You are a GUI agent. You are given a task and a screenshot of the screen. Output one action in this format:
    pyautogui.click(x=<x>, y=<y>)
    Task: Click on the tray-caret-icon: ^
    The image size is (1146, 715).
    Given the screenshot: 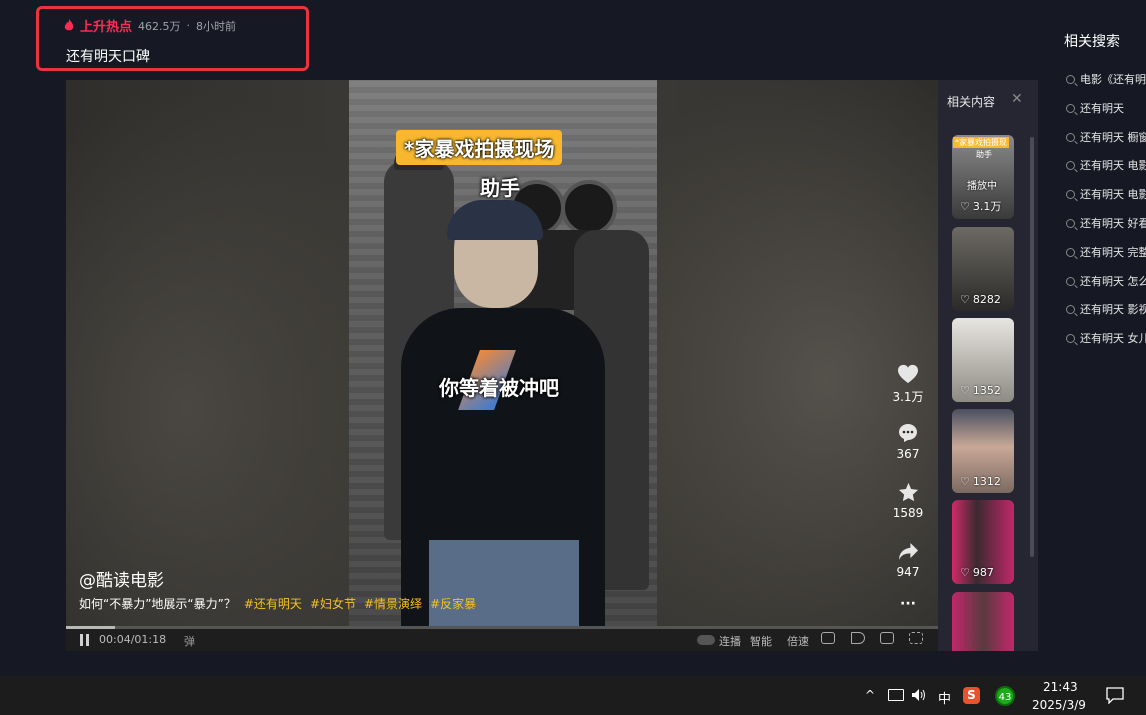 What is the action you would take?
    pyautogui.click(x=870, y=695)
    